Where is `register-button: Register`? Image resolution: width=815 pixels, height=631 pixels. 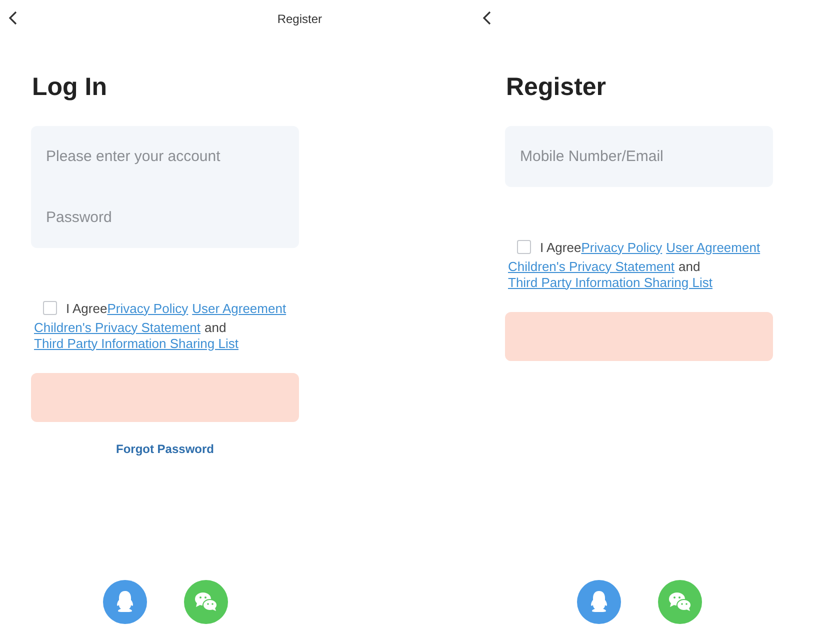 register-button: Register is located at coordinates (299, 19).